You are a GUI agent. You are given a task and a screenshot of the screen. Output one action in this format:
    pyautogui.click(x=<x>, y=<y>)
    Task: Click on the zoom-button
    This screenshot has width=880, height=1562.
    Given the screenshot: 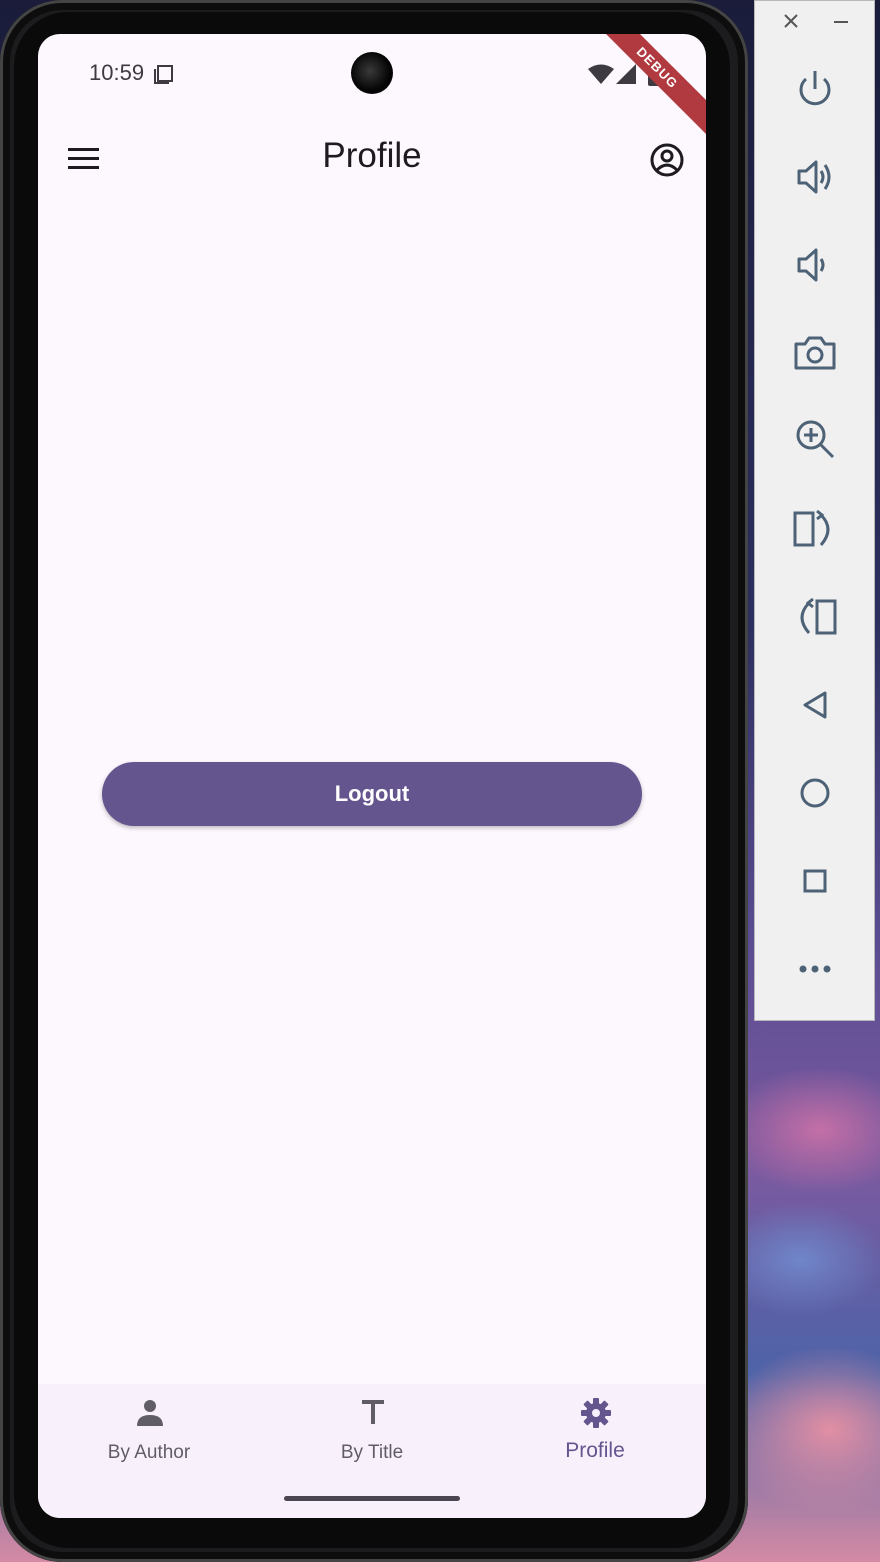 What is the action you would take?
    pyautogui.click(x=815, y=439)
    